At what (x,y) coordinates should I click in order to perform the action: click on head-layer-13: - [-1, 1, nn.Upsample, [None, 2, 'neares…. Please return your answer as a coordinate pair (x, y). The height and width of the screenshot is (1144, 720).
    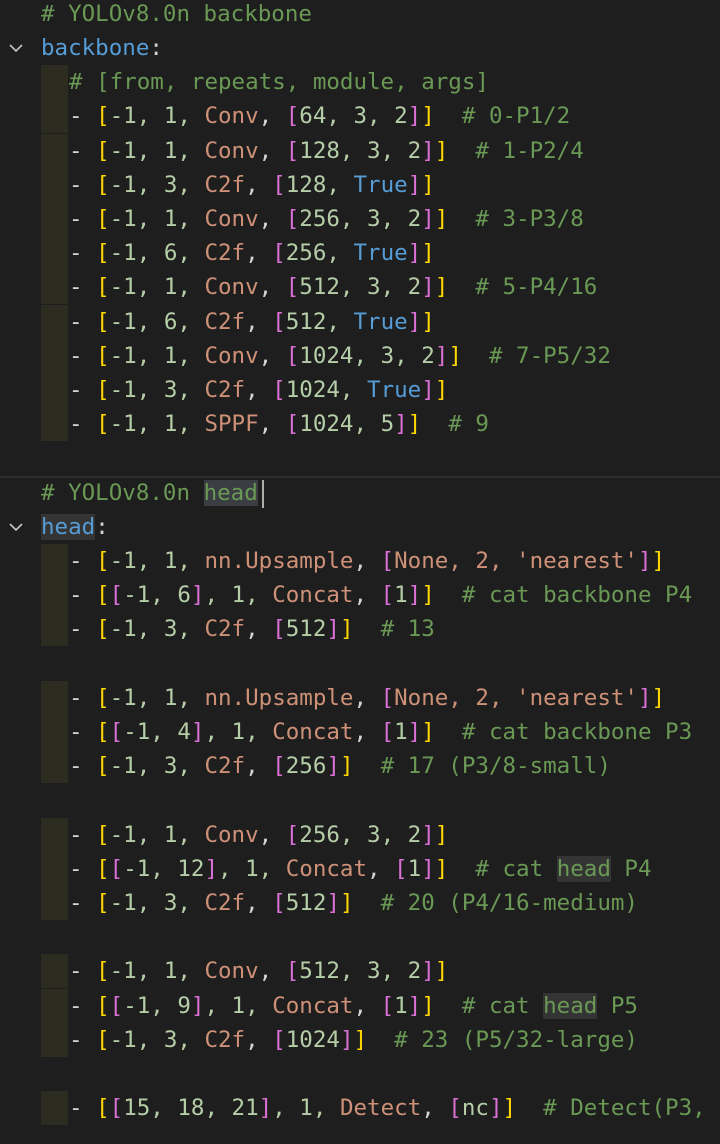
    Looking at the image, I should click on (367, 698).